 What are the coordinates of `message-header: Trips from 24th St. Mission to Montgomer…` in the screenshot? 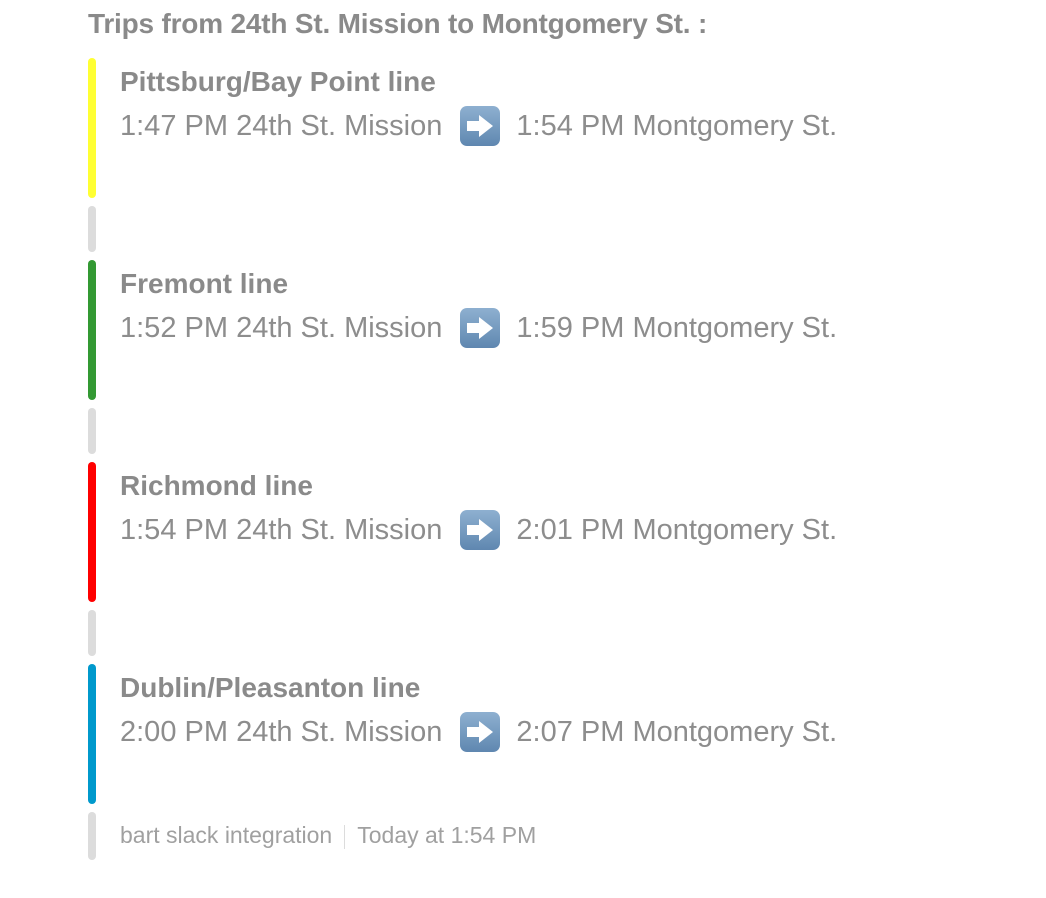 It's located at (398, 23).